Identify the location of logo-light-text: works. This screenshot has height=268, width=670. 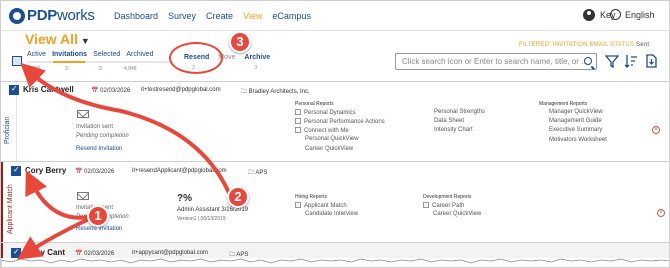
(75, 15).